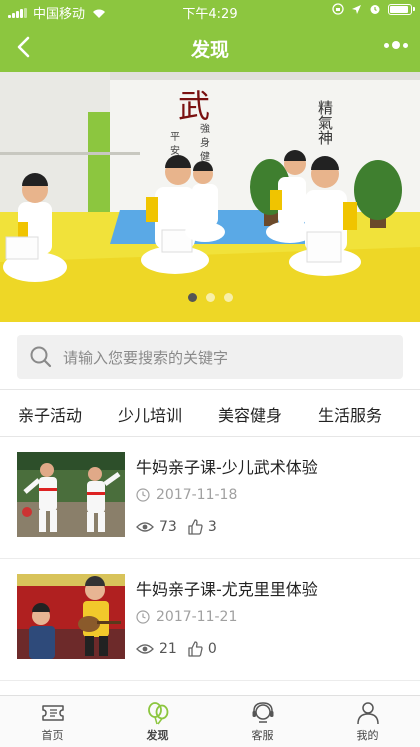 This screenshot has height=747, width=420. I want to click on tabbar-label: 发现, so click(157, 735).